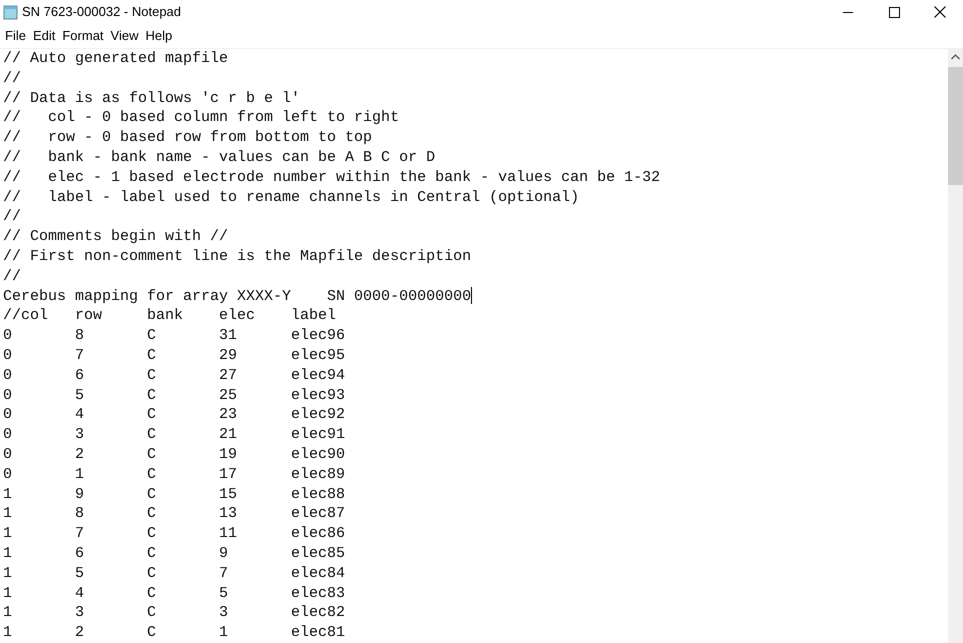 This screenshot has height=643, width=963. I want to click on scrollbar-thumb, so click(955, 126).